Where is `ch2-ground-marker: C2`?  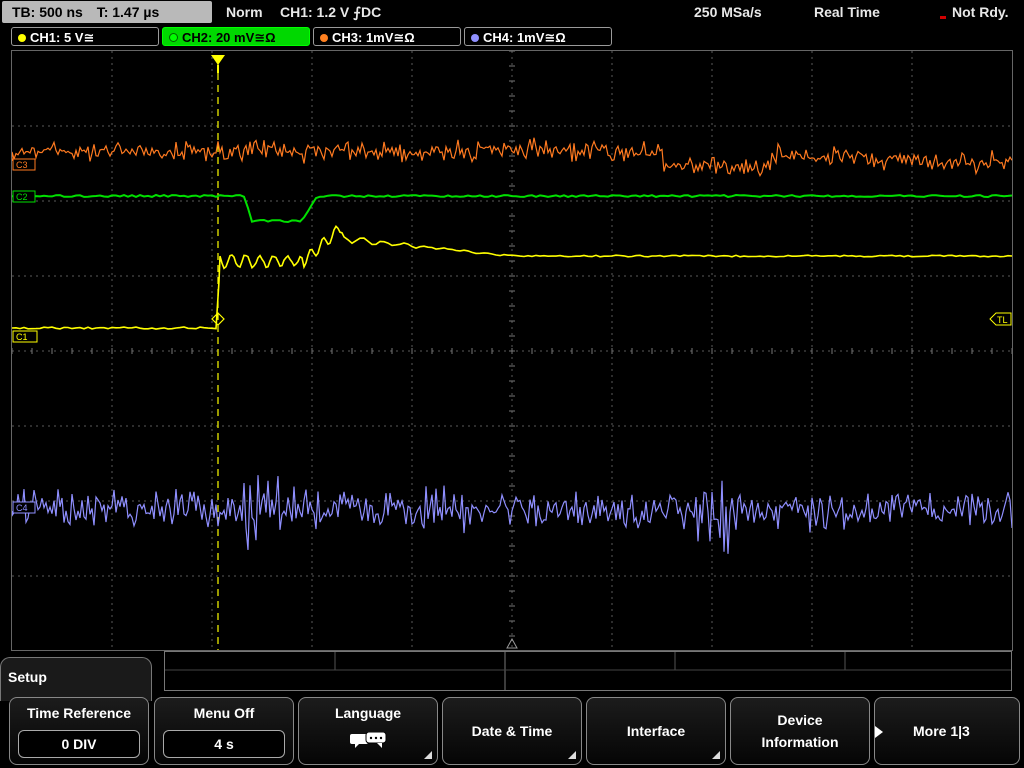
ch2-ground-marker: C2 is located at coordinates (24, 196).